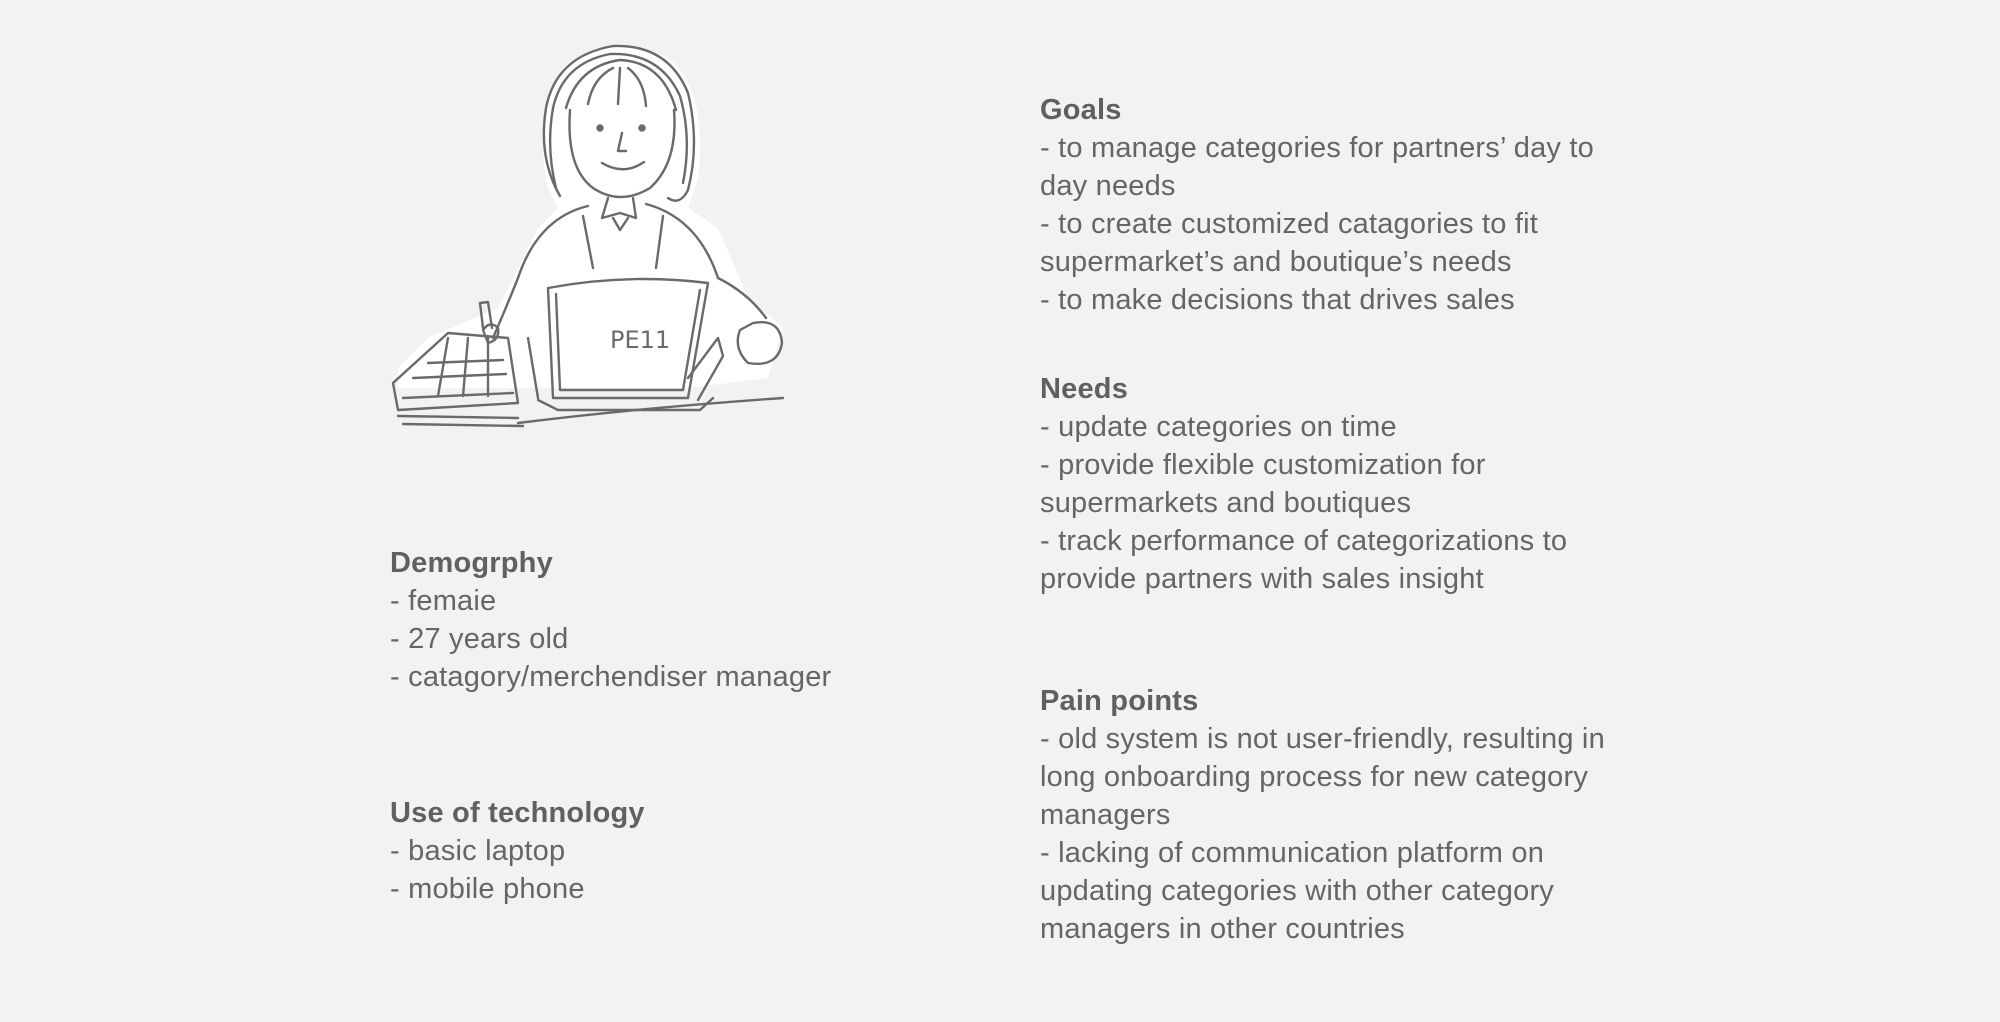  I want to click on pain-points-heading: Pain points, so click(1119, 701).